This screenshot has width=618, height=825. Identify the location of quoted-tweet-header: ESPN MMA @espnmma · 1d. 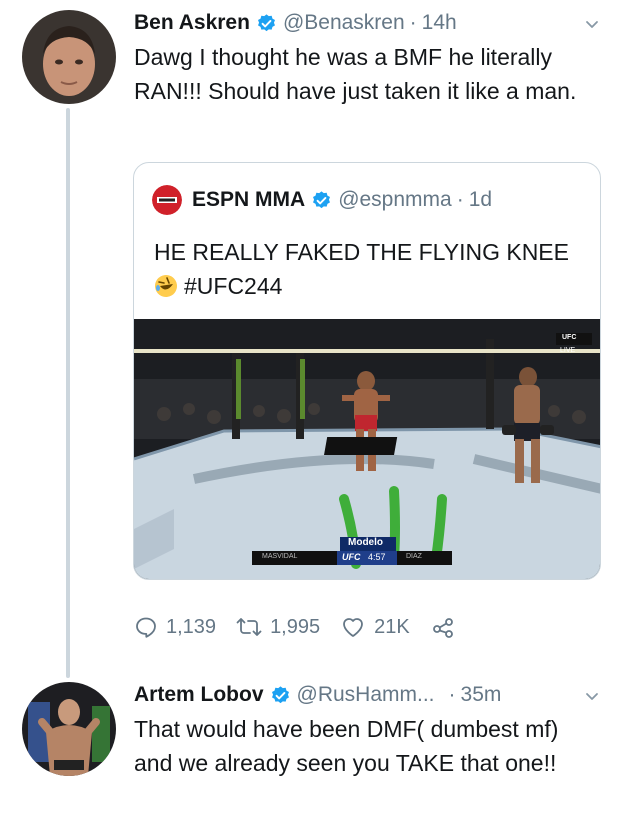
(322, 200).